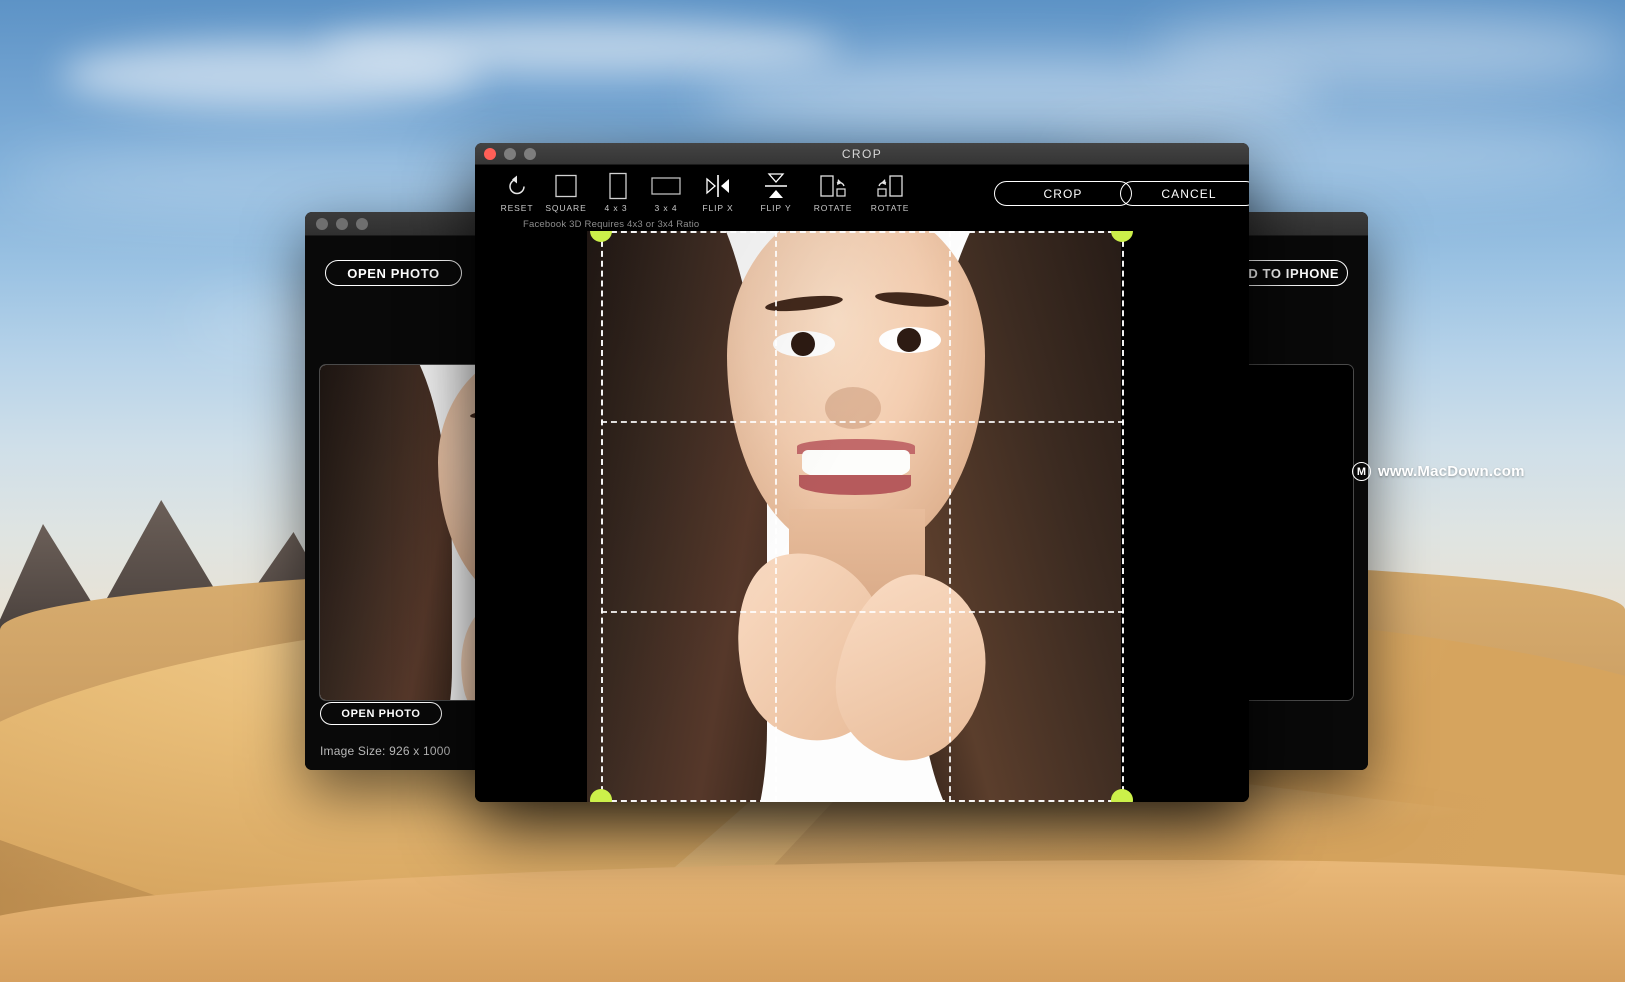 This screenshot has height=982, width=1625. What do you see at coordinates (616, 208) in the screenshot?
I see `tool-label: 4 x 3` at bounding box center [616, 208].